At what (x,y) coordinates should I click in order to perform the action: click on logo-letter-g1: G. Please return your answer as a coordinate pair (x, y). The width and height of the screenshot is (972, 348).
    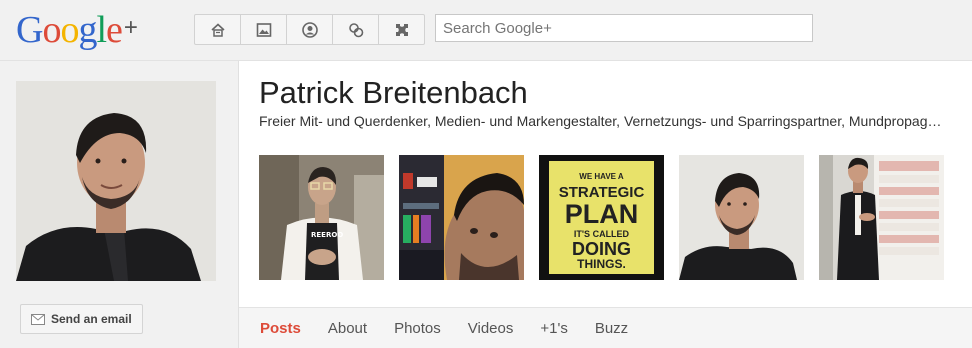
    Looking at the image, I should click on (29, 30).